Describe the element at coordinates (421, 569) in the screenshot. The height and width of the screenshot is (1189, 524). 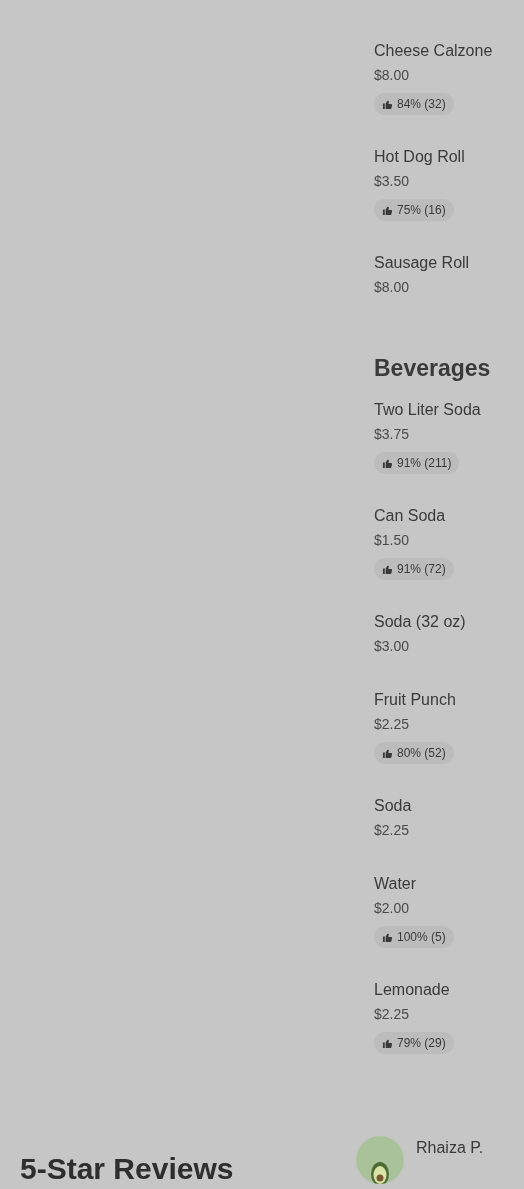
I see `rating-text: 91% (72)` at that location.